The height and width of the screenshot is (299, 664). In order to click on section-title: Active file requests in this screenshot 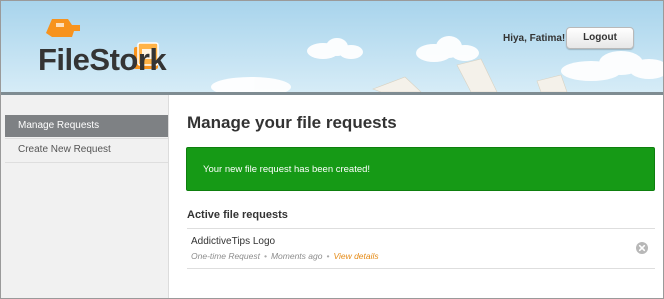, I will do `click(237, 215)`.